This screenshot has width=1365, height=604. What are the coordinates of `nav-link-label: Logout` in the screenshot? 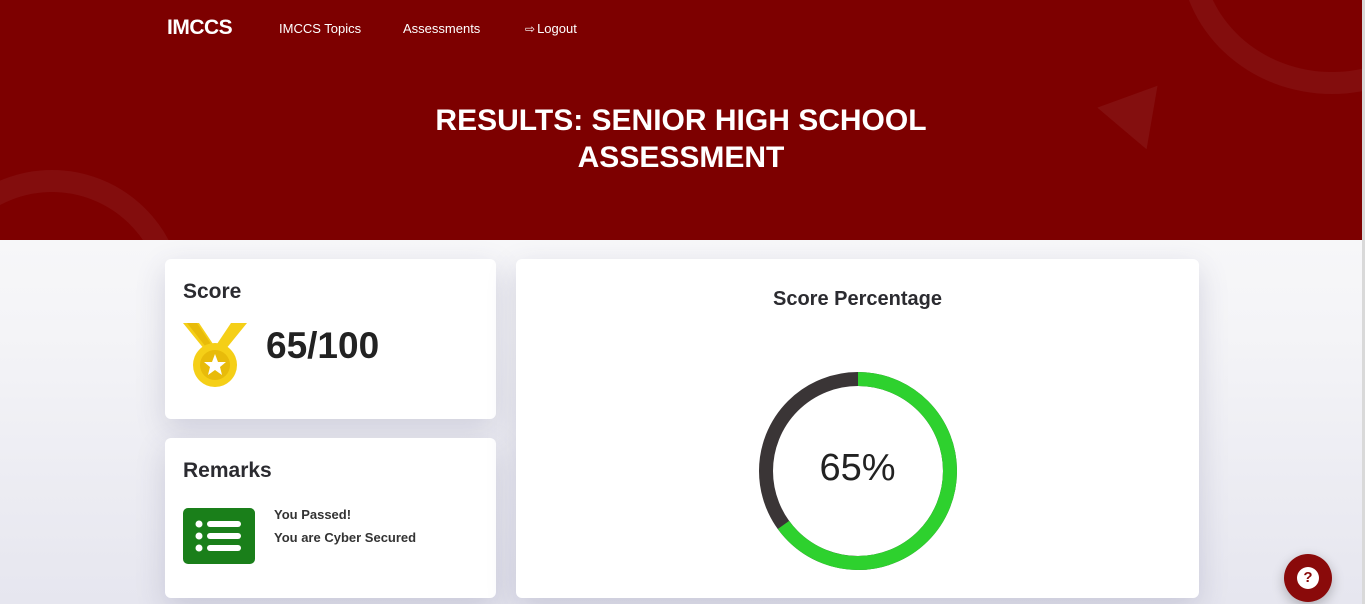 It's located at (557, 28).